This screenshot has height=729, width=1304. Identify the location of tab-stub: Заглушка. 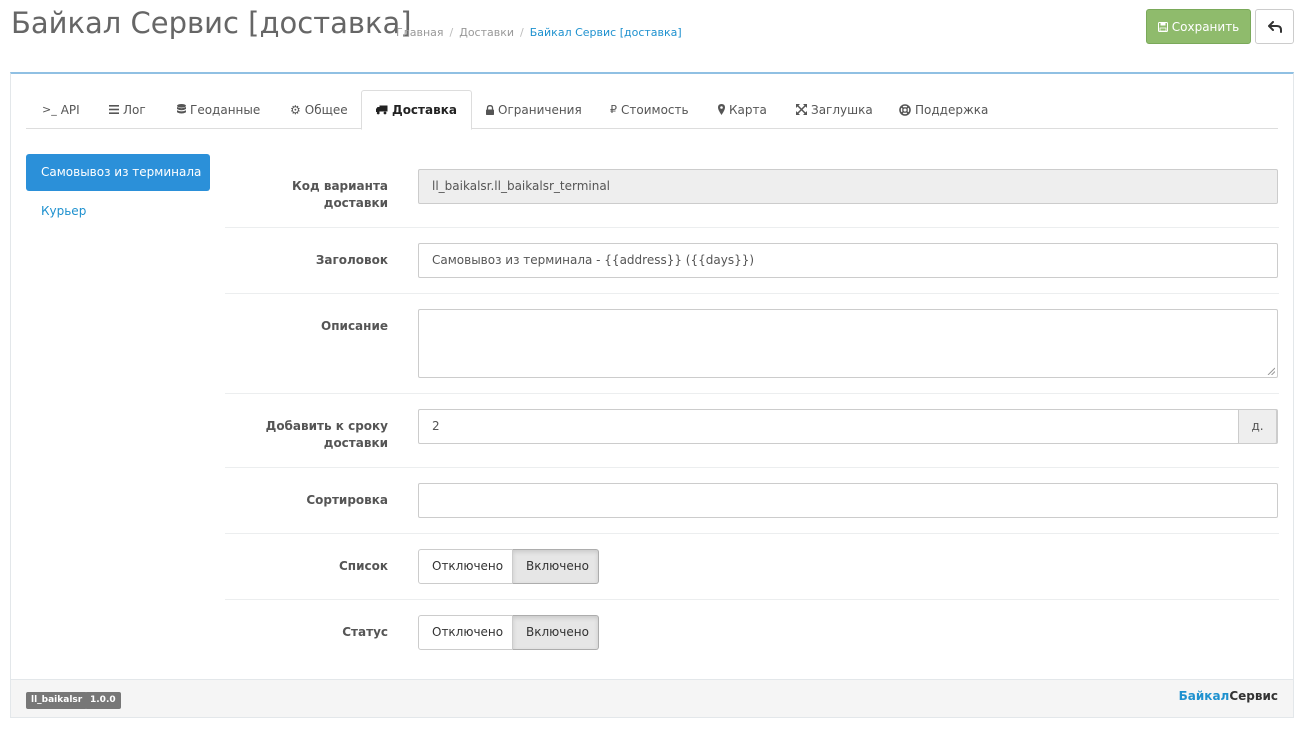
(834, 109).